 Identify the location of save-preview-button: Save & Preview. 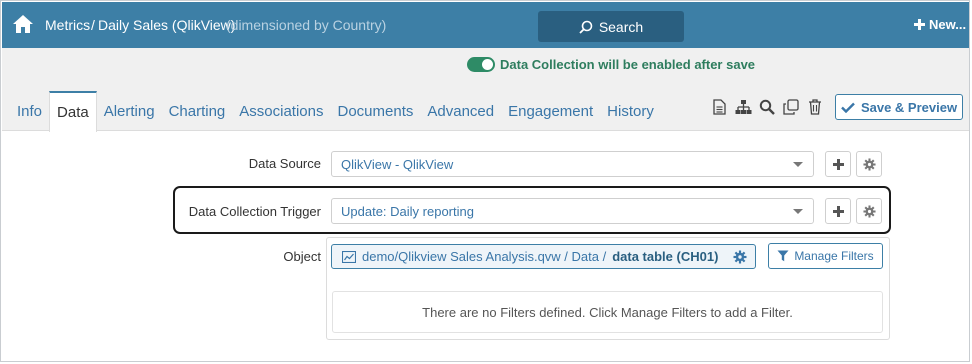
(899, 107).